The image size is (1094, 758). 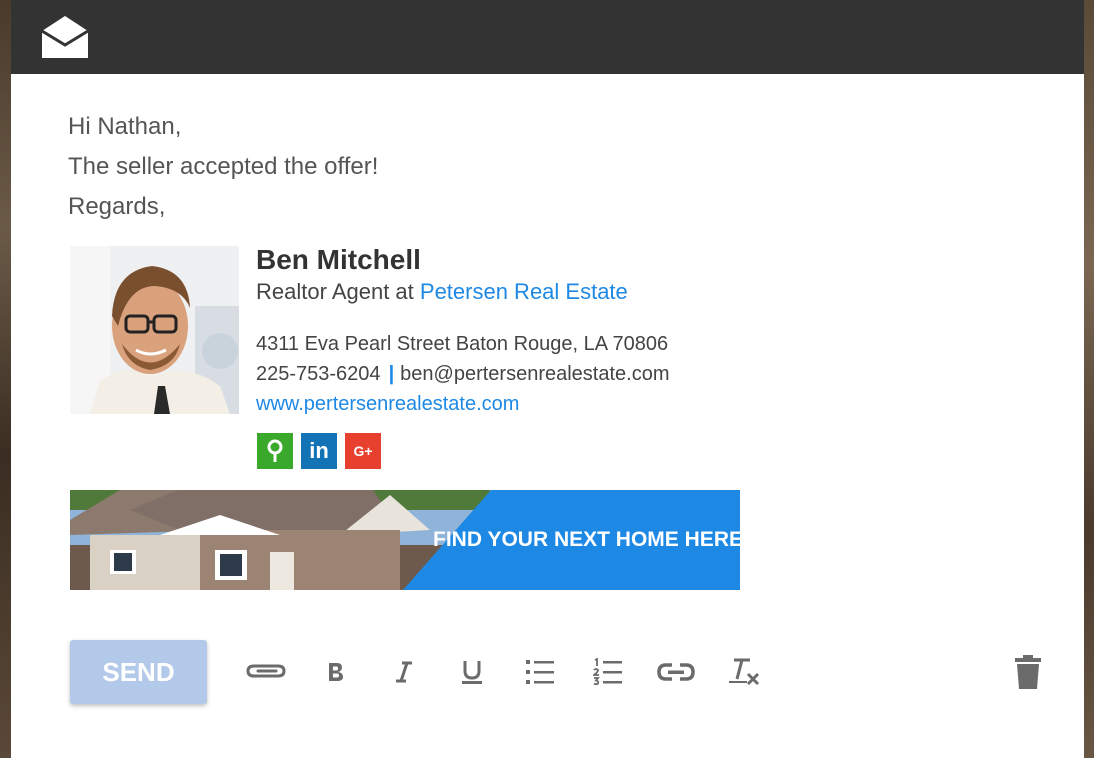 What do you see at coordinates (744, 672) in the screenshot?
I see `clear-formatting-icon` at bounding box center [744, 672].